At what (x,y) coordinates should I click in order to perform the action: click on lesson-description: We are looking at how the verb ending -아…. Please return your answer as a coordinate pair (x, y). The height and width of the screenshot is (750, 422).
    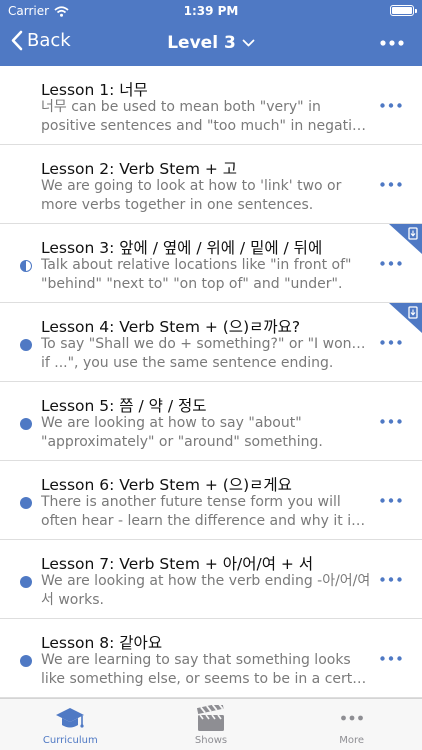
    Looking at the image, I should click on (206, 590).